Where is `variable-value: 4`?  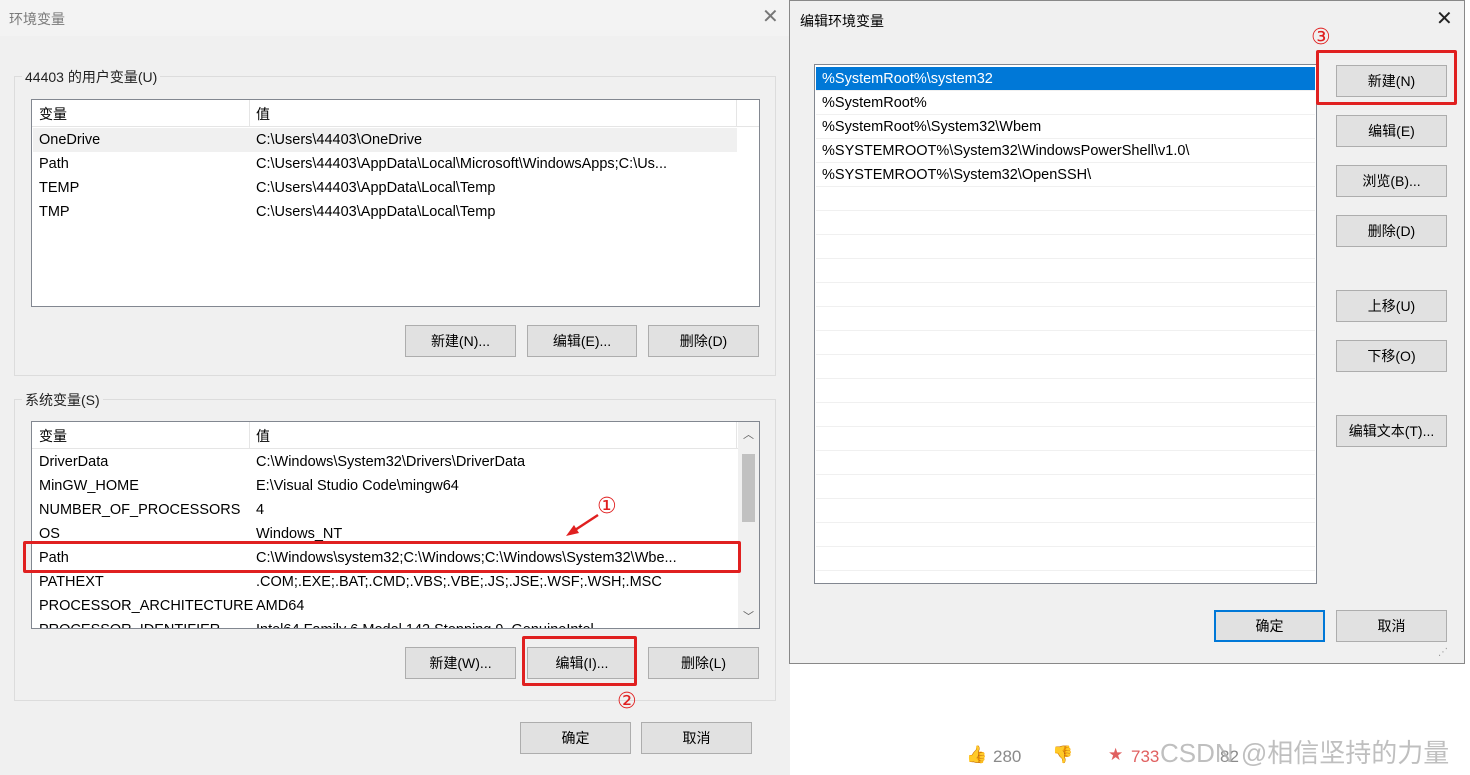
variable-value: 4 is located at coordinates (260, 510).